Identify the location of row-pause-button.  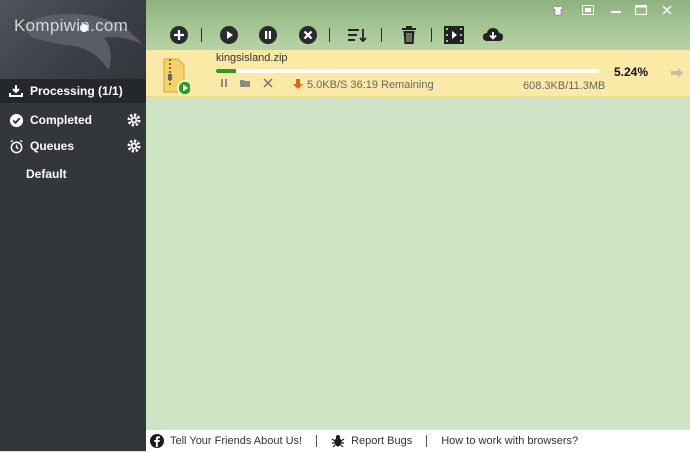
(224, 84).